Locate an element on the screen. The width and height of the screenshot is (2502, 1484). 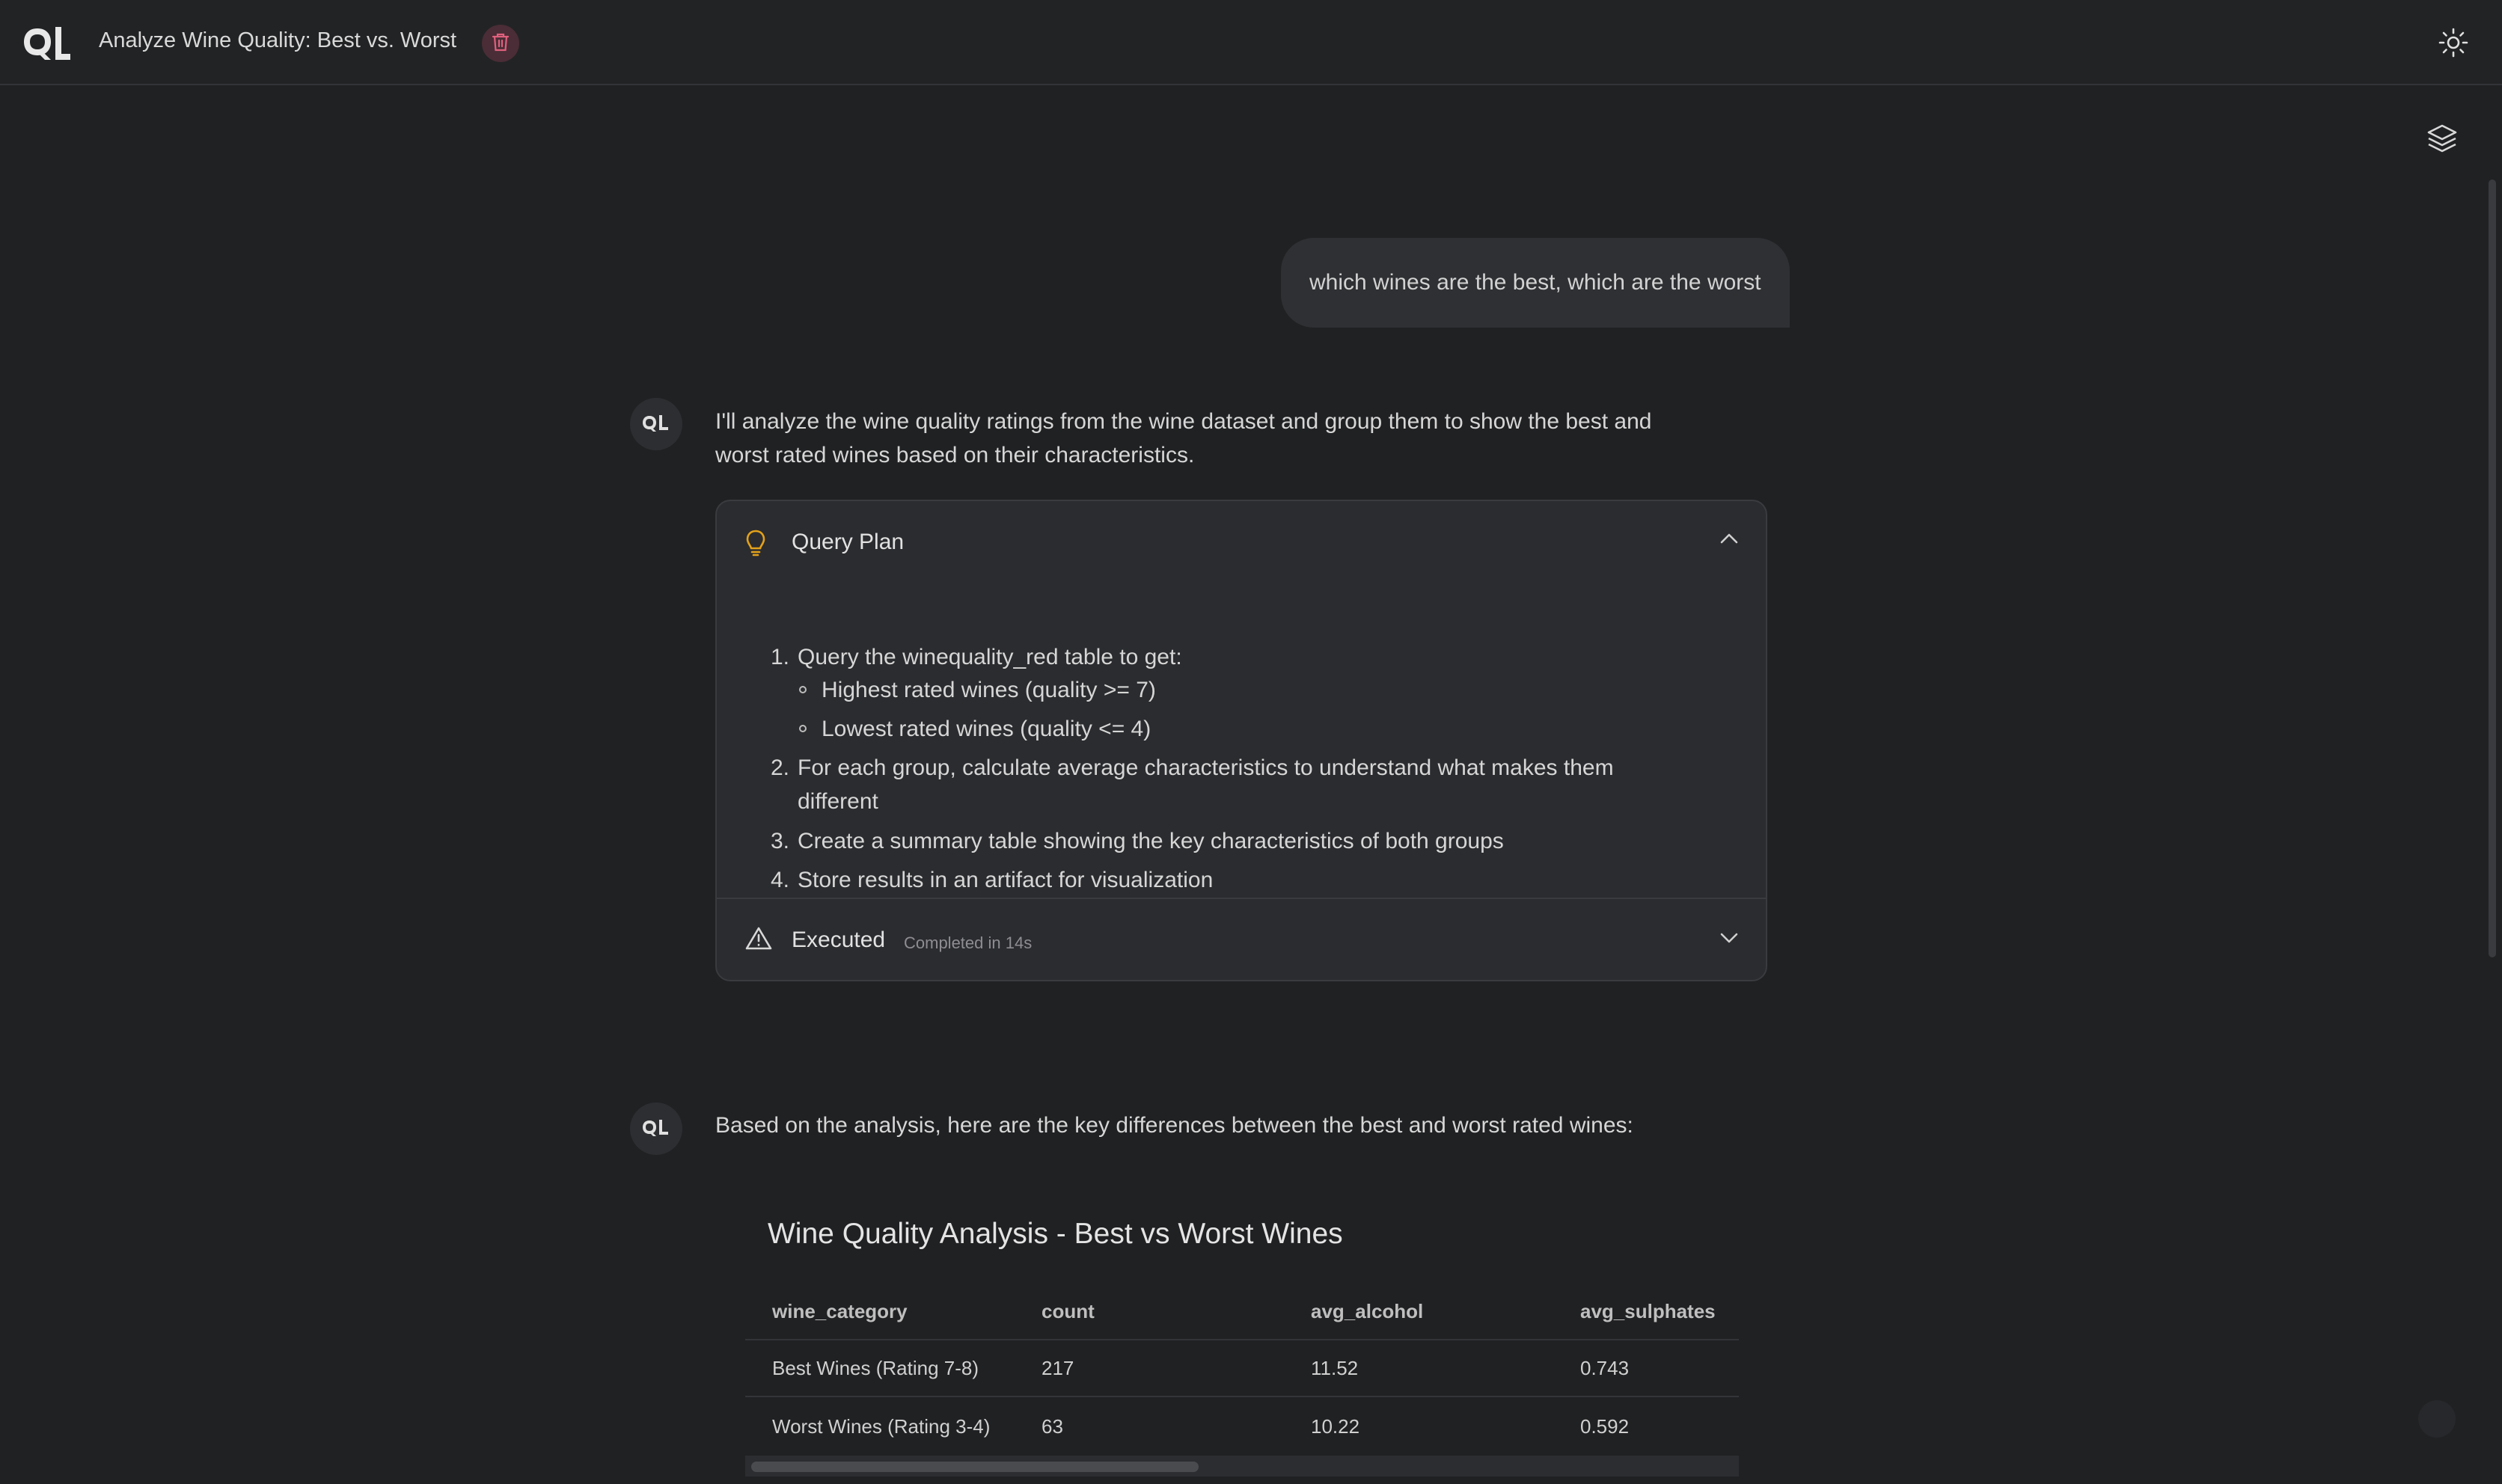
step-text-line-2: different is located at coordinates (838, 801).